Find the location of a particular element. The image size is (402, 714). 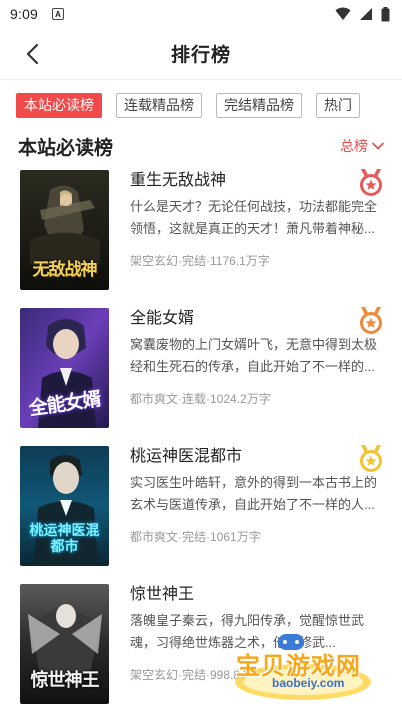

book-cover: 桃运神医混都市 is located at coordinates (64, 506).